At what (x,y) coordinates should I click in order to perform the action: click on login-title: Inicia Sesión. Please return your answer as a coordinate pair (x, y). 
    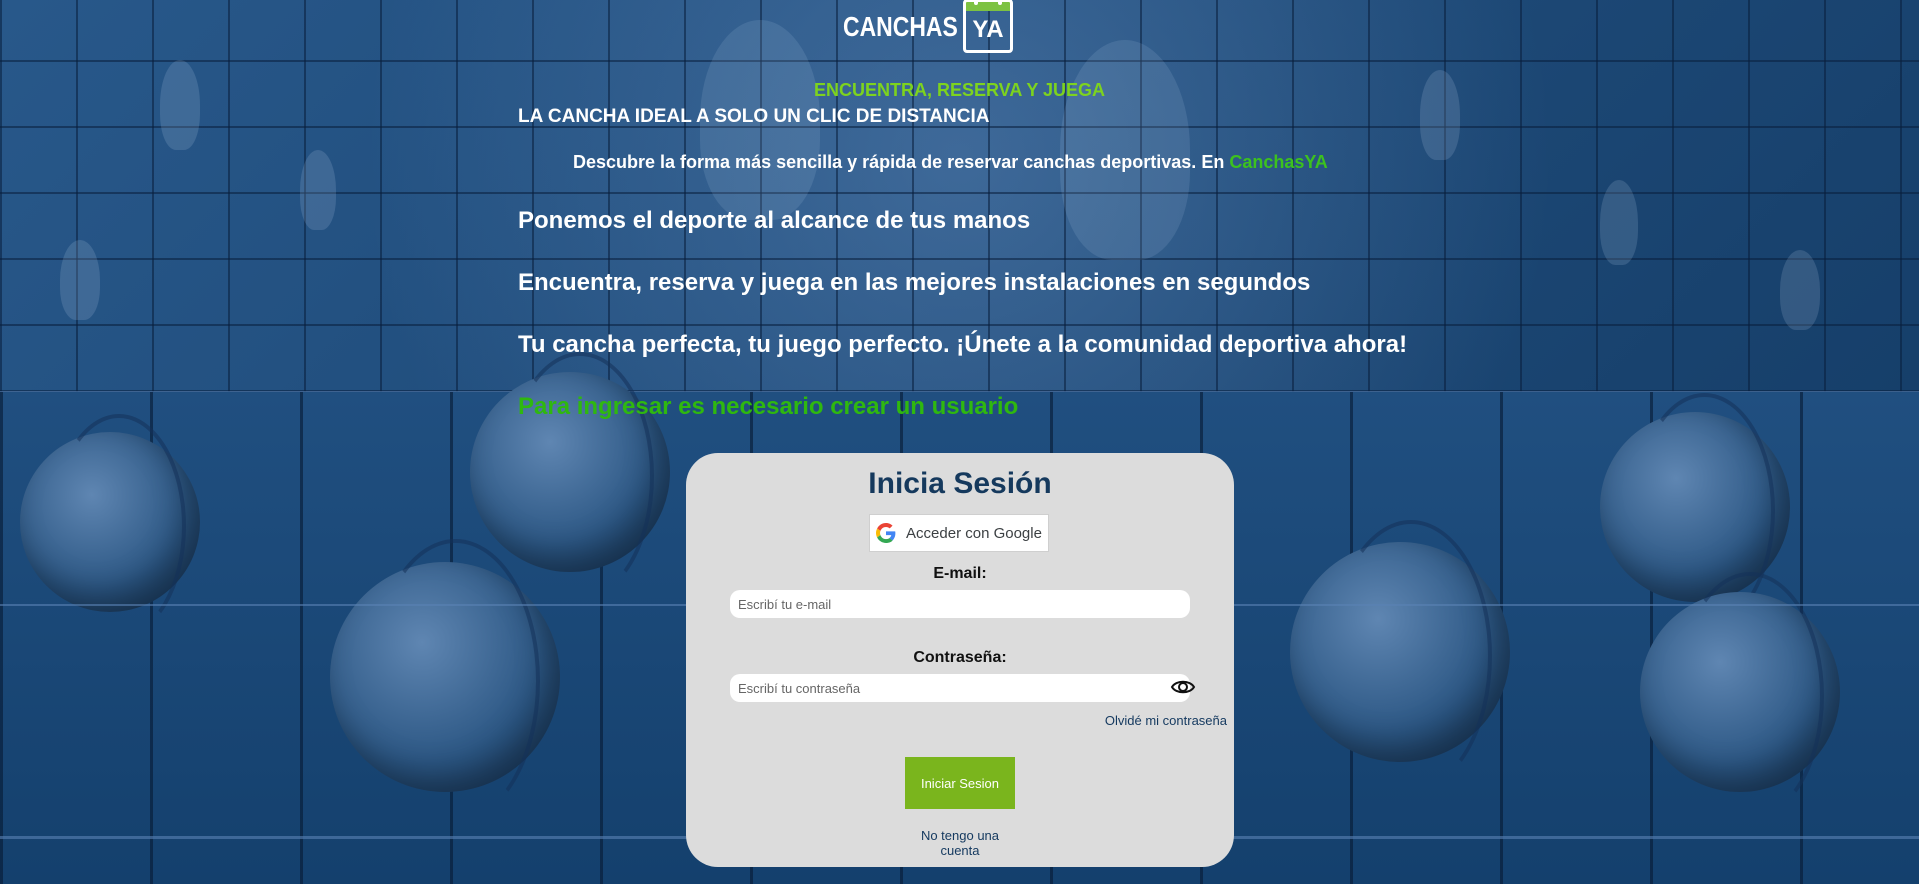
    Looking at the image, I should click on (960, 483).